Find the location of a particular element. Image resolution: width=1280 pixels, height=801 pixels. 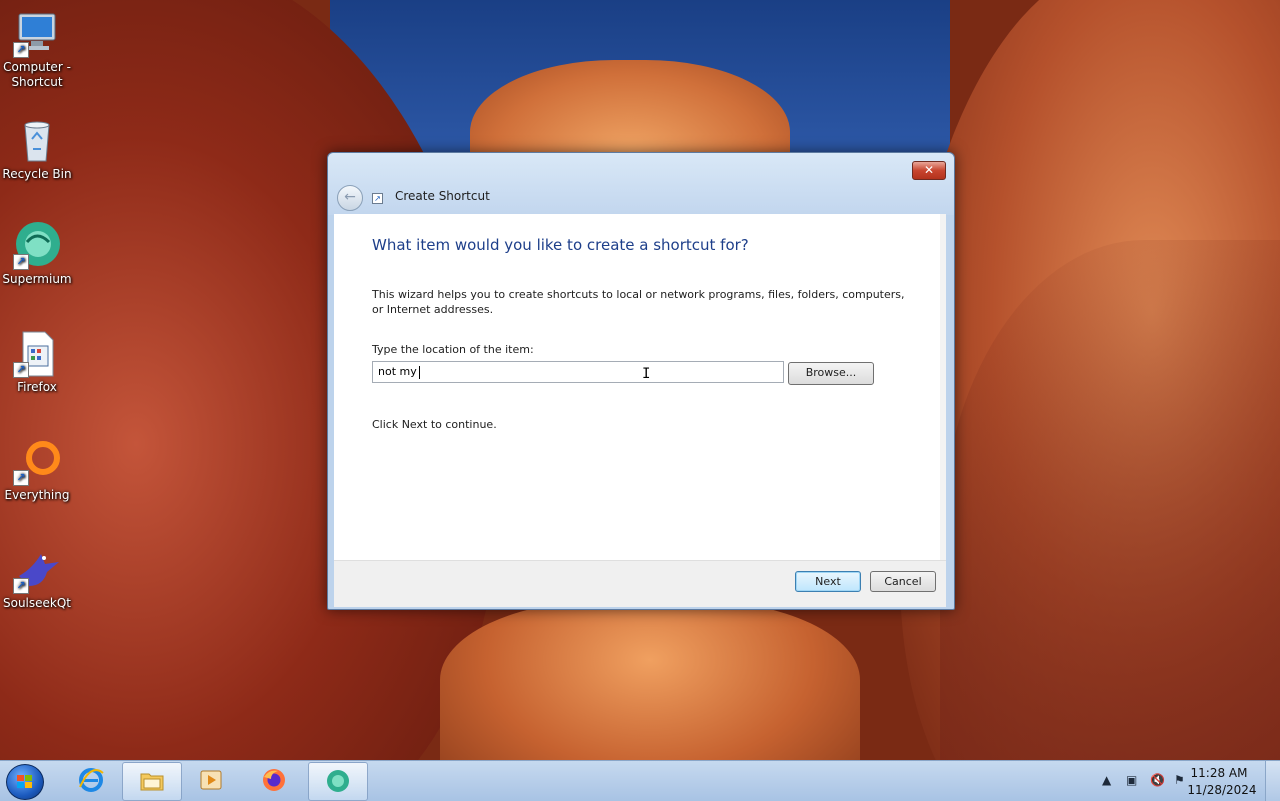

system-tray: ▲ ▣ 🔇 ⚑ 11:28 AM 11/28/2024 is located at coordinates (1185, 781).